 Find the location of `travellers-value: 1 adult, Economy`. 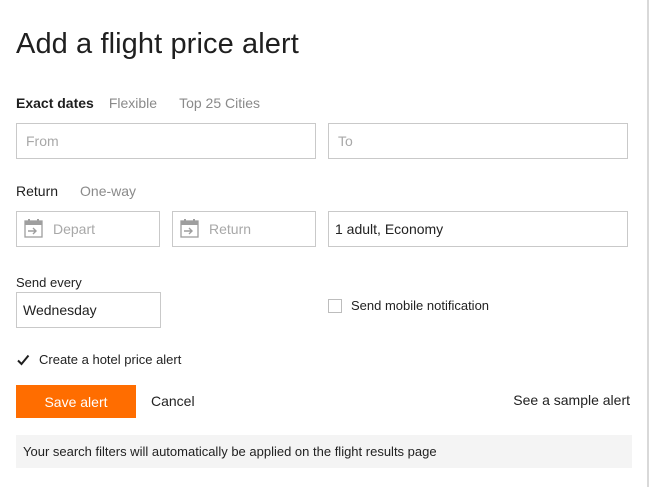

travellers-value: 1 adult, Economy is located at coordinates (389, 229).